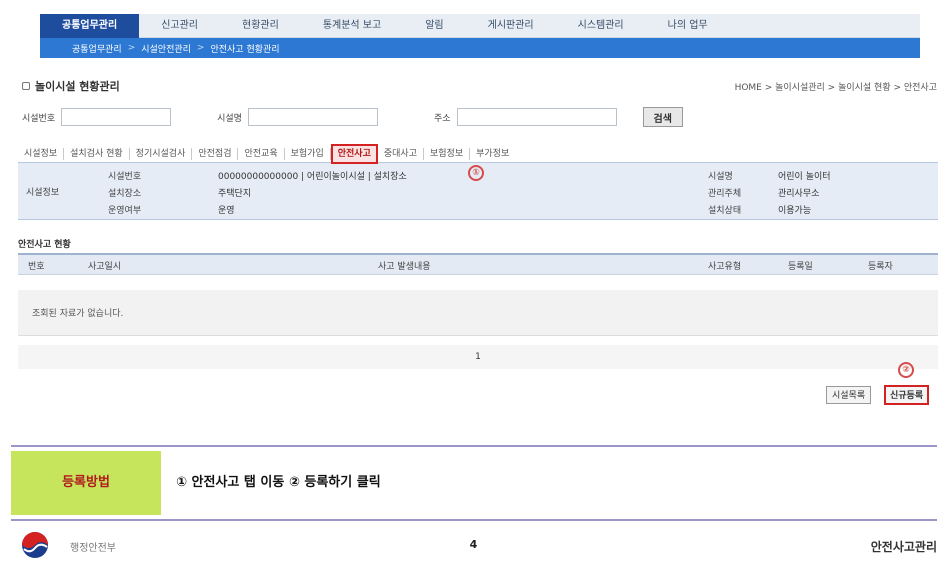  What do you see at coordinates (478, 313) in the screenshot?
I see `accident-table-body: 조회된 자료가 없습니다.` at bounding box center [478, 313].